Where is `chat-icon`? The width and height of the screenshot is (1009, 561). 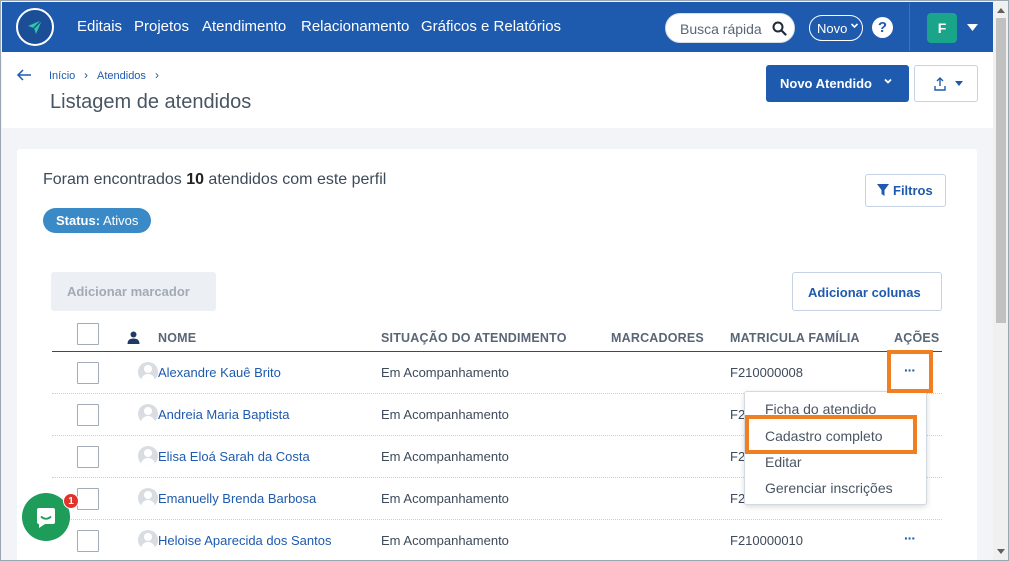 chat-icon is located at coordinates (46, 518).